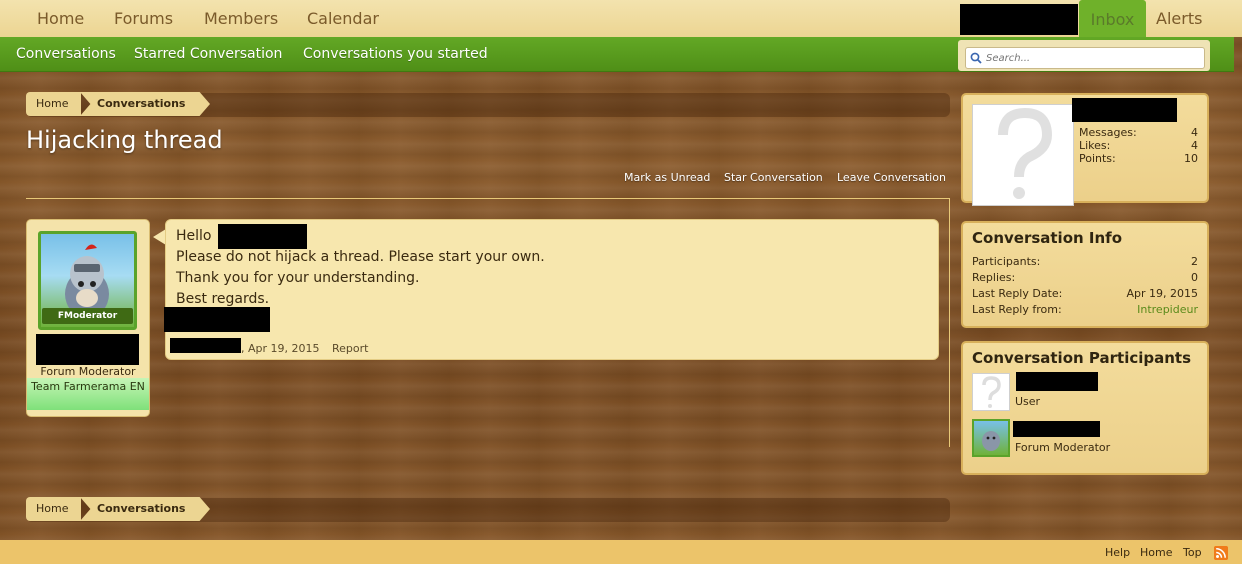  What do you see at coordinates (1194, 132) in the screenshot?
I see `stat-messages-value: 4` at bounding box center [1194, 132].